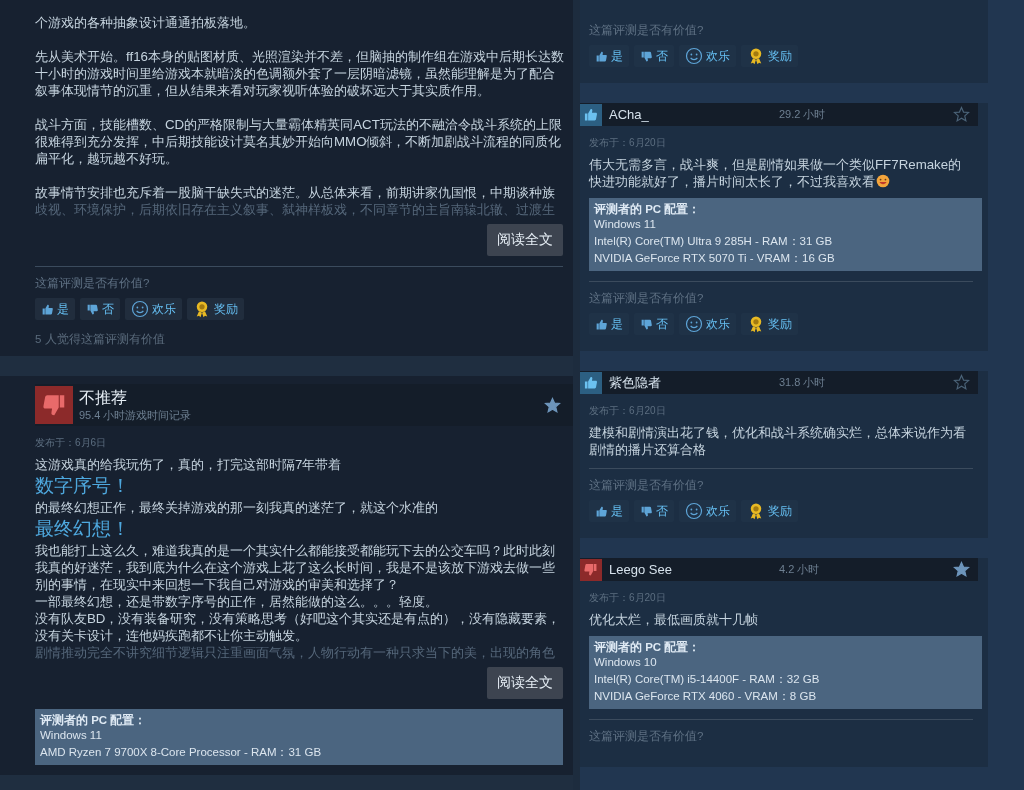 Image resolution: width=1024 pixels, height=790 pixels. I want to click on reviewer-name: ACha_, so click(694, 114).